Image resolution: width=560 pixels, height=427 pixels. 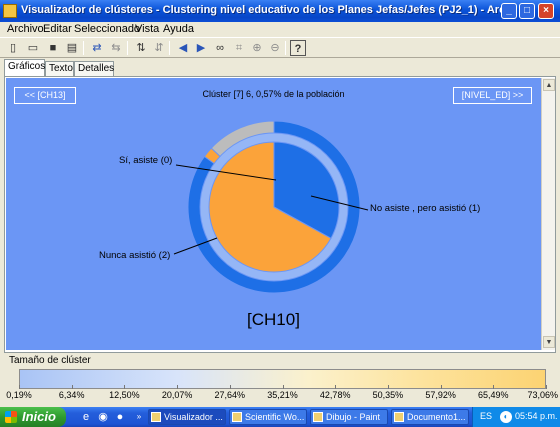 I want to click on toolbar: ▯ ▭ ■ ▤ ⇄ ⇆ ⇅ ⇵ ◀ ▶ ∞ ⌗ ⊕ ⊖ ?, so click(x=280, y=47).